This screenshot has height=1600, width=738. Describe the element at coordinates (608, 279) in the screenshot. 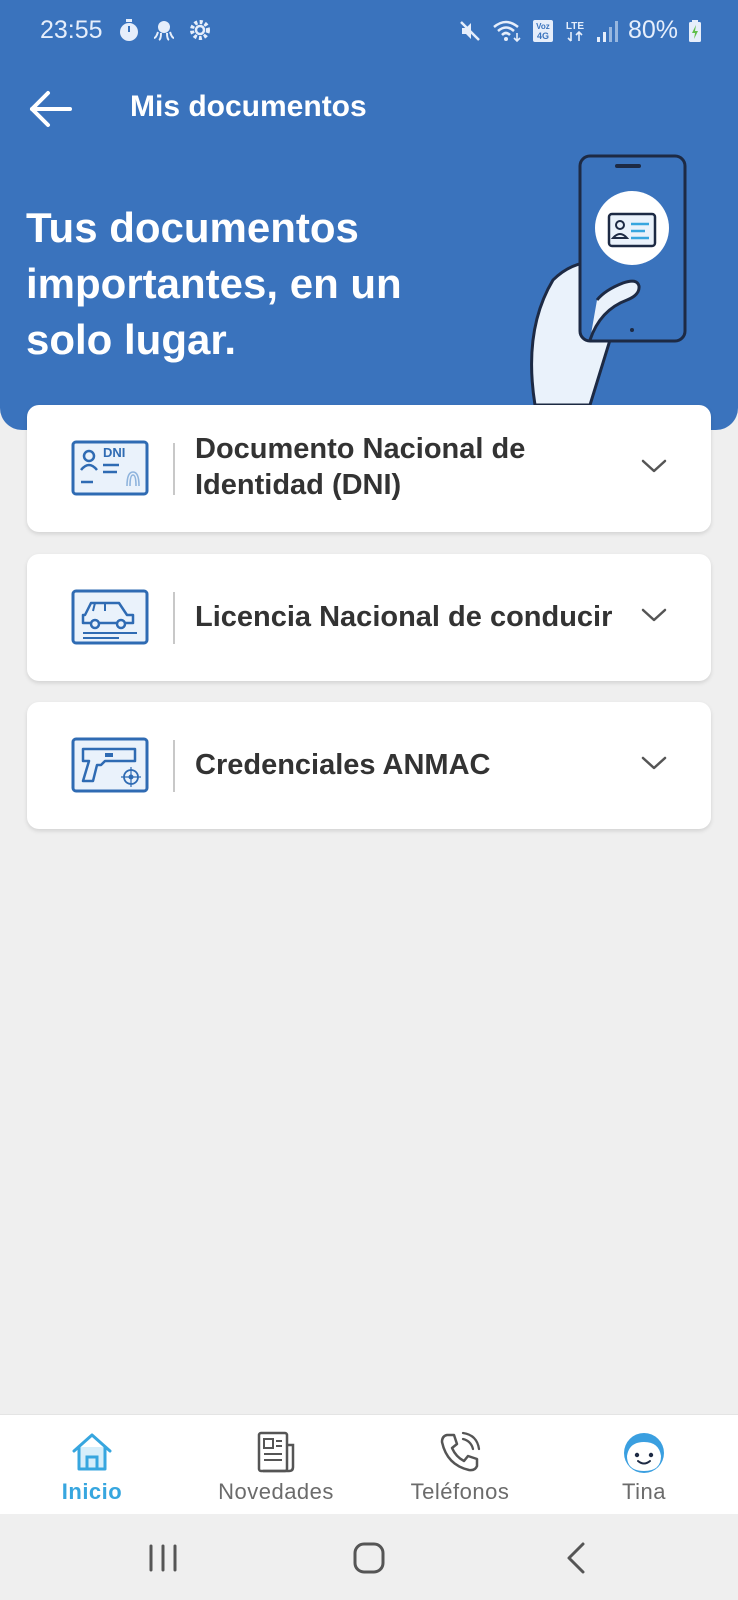

I see `phone-hand-illustration` at that location.